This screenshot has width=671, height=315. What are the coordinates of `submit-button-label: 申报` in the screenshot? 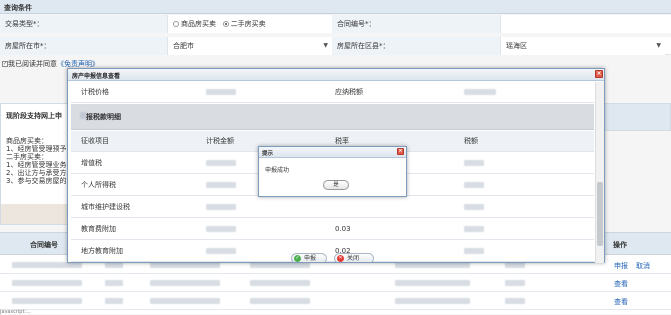 It's located at (310, 258).